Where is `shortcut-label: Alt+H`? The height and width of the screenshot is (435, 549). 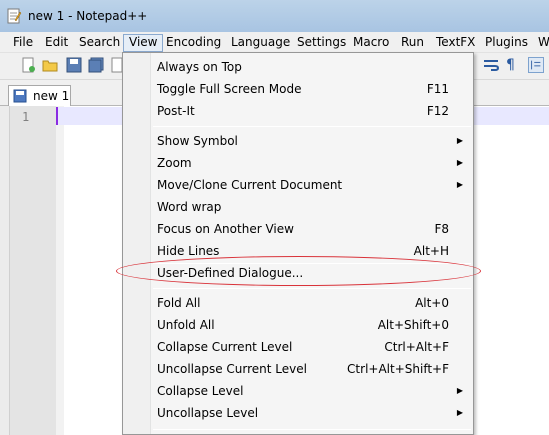
shortcut-label: Alt+H is located at coordinates (431, 251).